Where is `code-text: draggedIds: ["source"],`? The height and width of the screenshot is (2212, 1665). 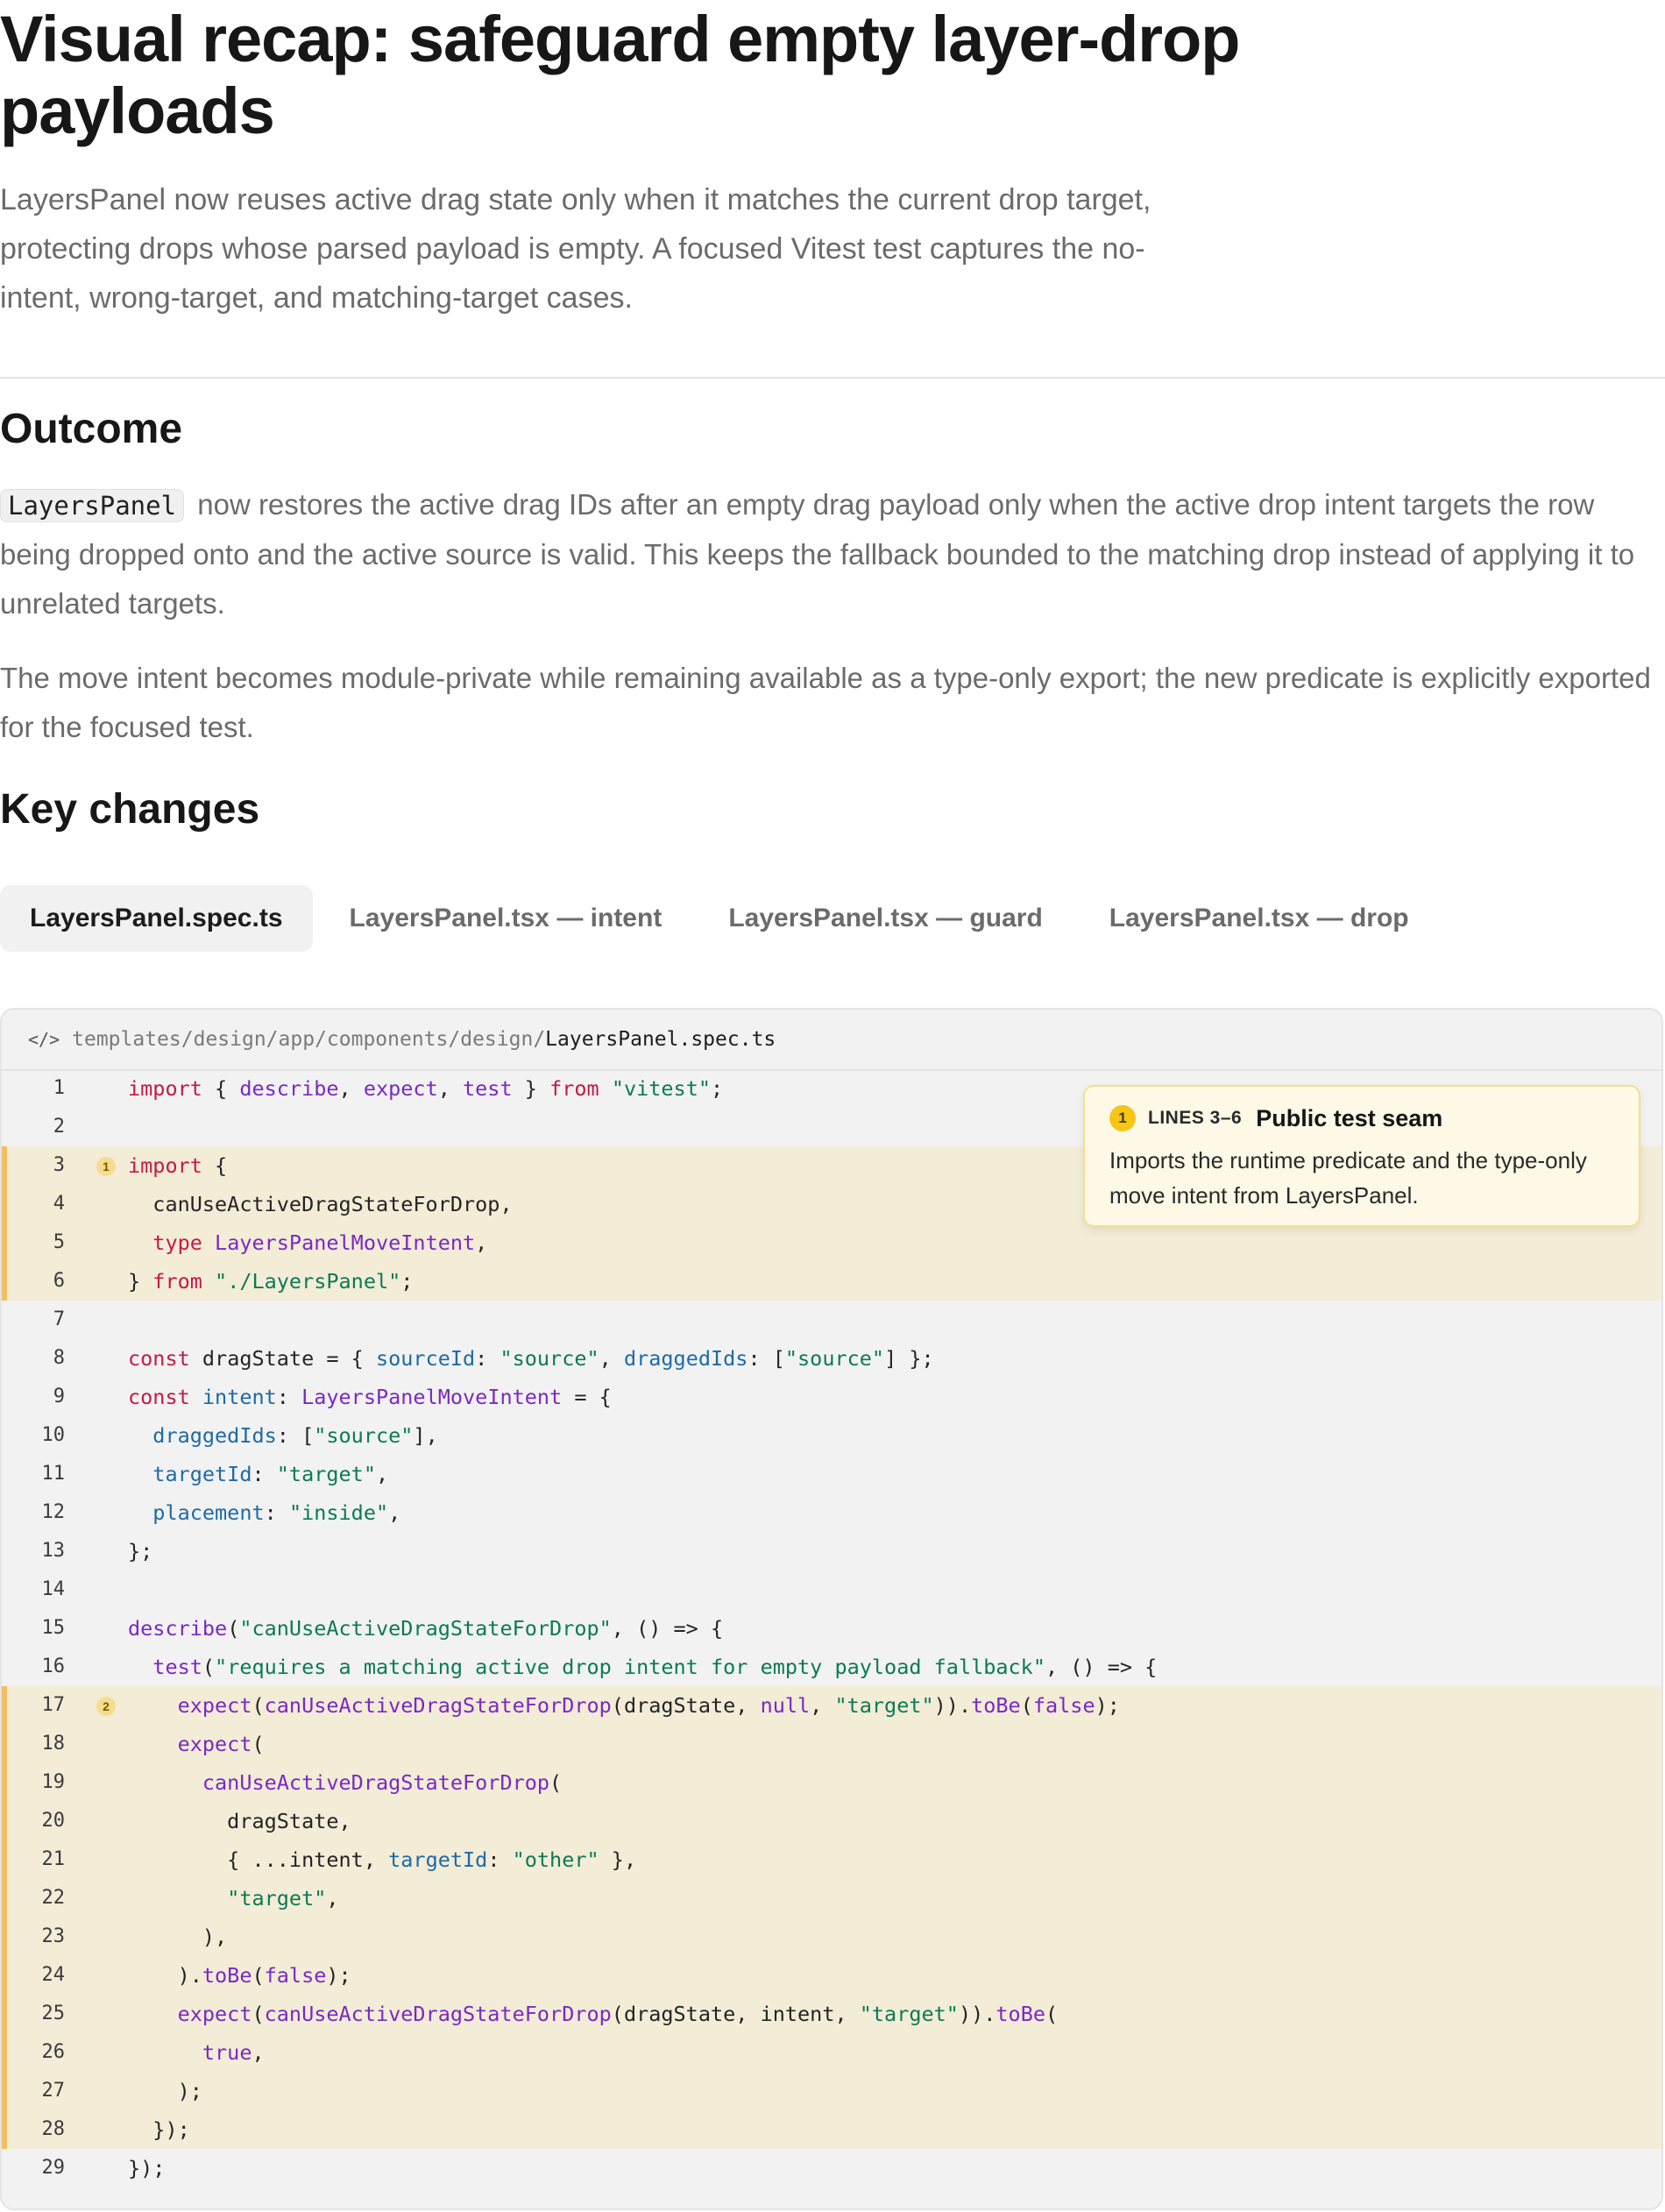
code-text: draggedIds: ["source"], is located at coordinates (295, 1435).